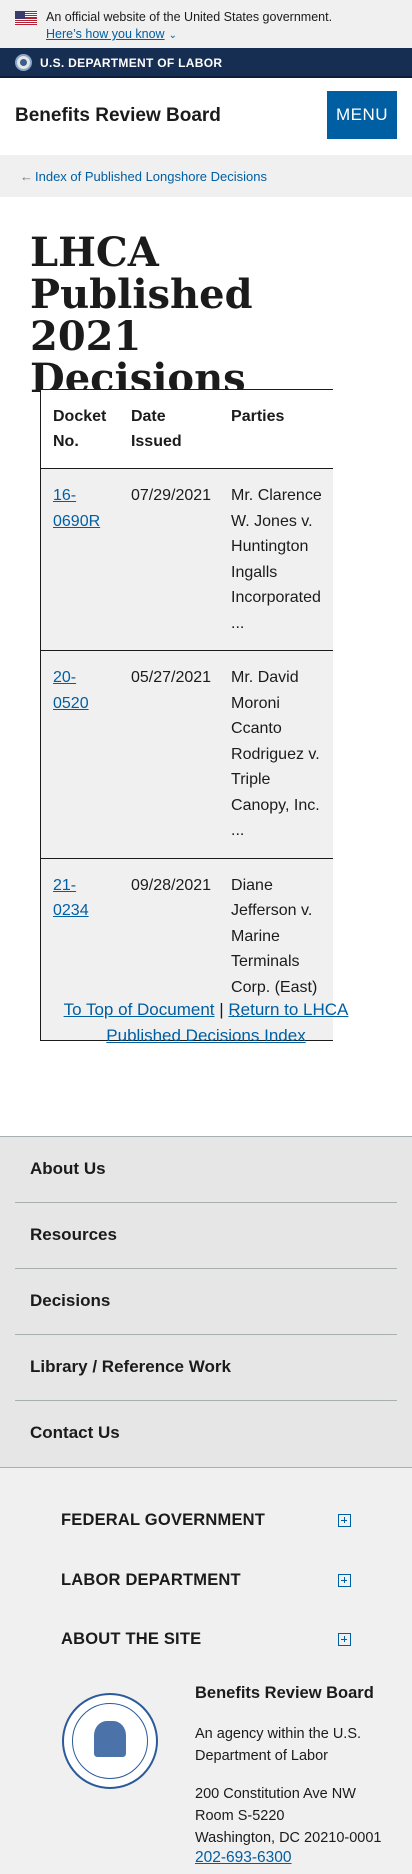  What do you see at coordinates (276, 429) in the screenshot?
I see `column-header-parties: Parties` at bounding box center [276, 429].